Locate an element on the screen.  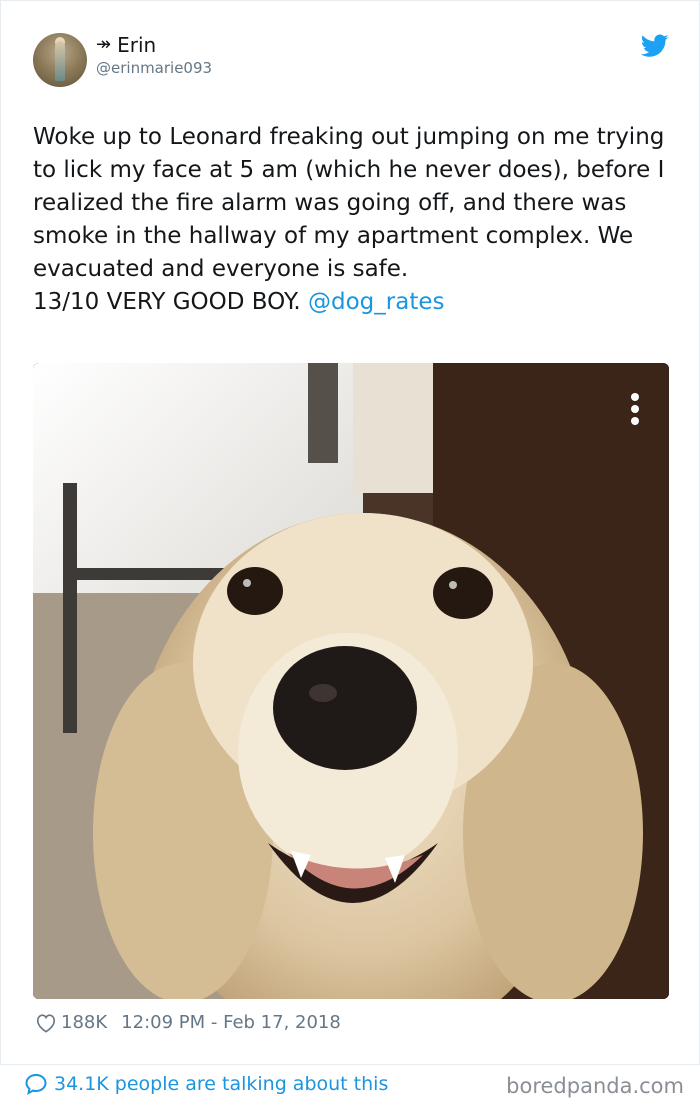
tweet-meta: 188K 12:09 PM - Feb 17, 2018 is located at coordinates (188, 1022).